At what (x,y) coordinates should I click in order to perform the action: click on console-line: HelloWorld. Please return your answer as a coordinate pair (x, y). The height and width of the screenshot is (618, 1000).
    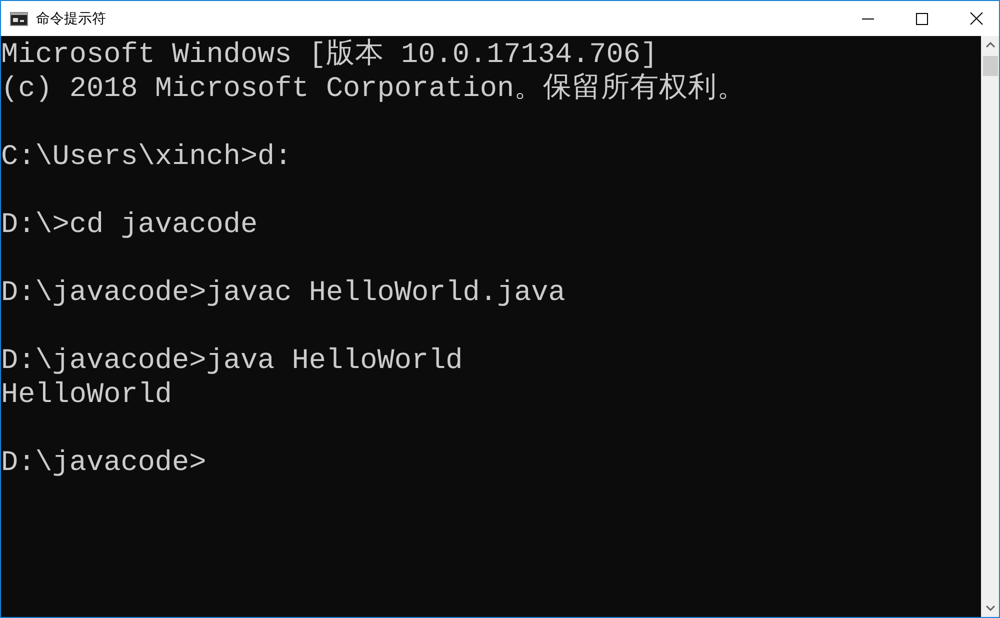
    Looking at the image, I should click on (87, 395).